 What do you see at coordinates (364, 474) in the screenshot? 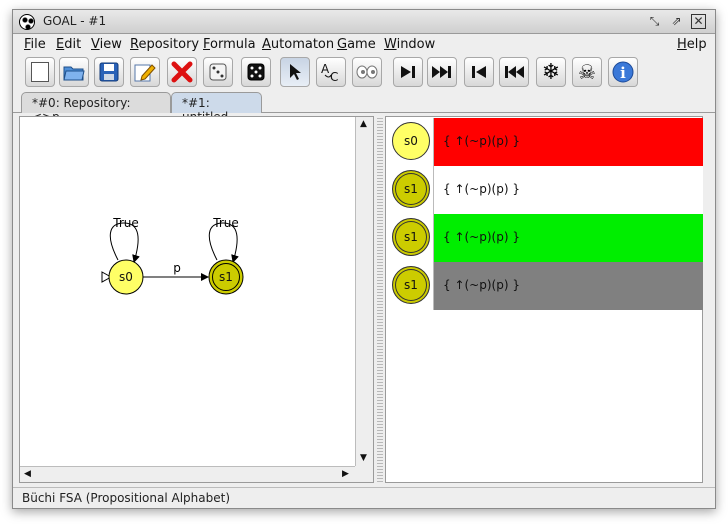
I see `scroll-corner` at bounding box center [364, 474].